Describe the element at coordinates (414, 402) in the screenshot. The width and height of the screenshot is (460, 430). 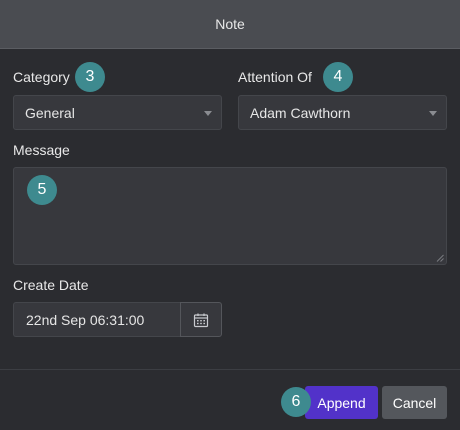
I see `cancel-button: Cancel` at that location.